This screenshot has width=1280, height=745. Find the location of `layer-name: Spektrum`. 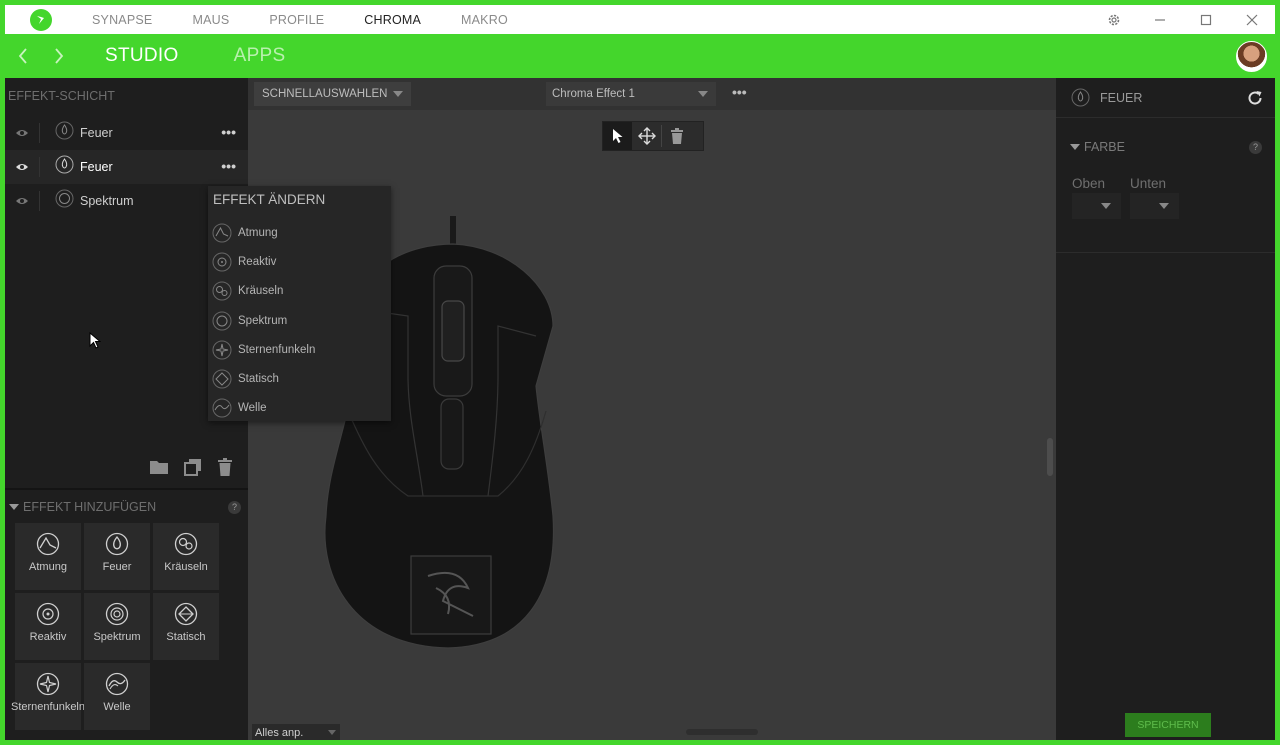

layer-name: Spektrum is located at coordinates (107, 201).